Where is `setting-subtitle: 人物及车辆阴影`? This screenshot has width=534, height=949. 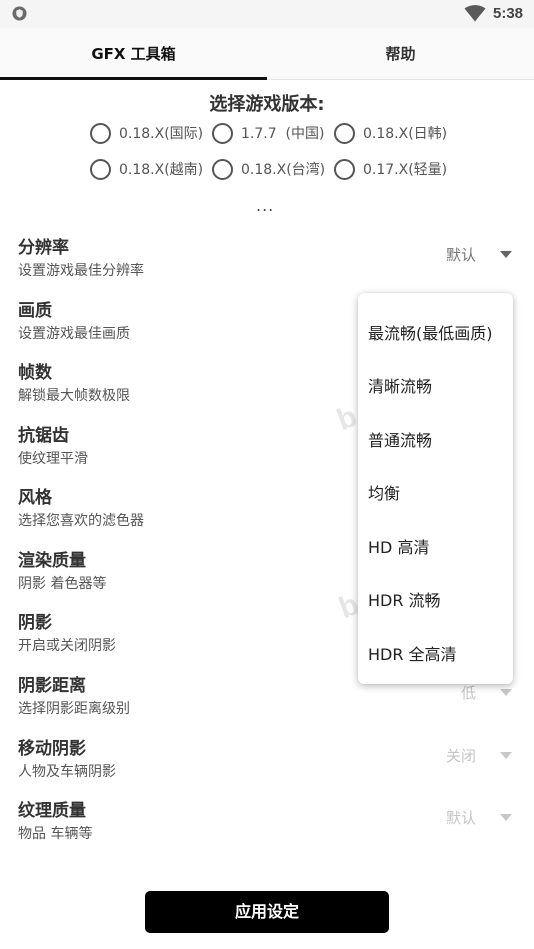 setting-subtitle: 人物及车辆阴影 is located at coordinates (67, 772).